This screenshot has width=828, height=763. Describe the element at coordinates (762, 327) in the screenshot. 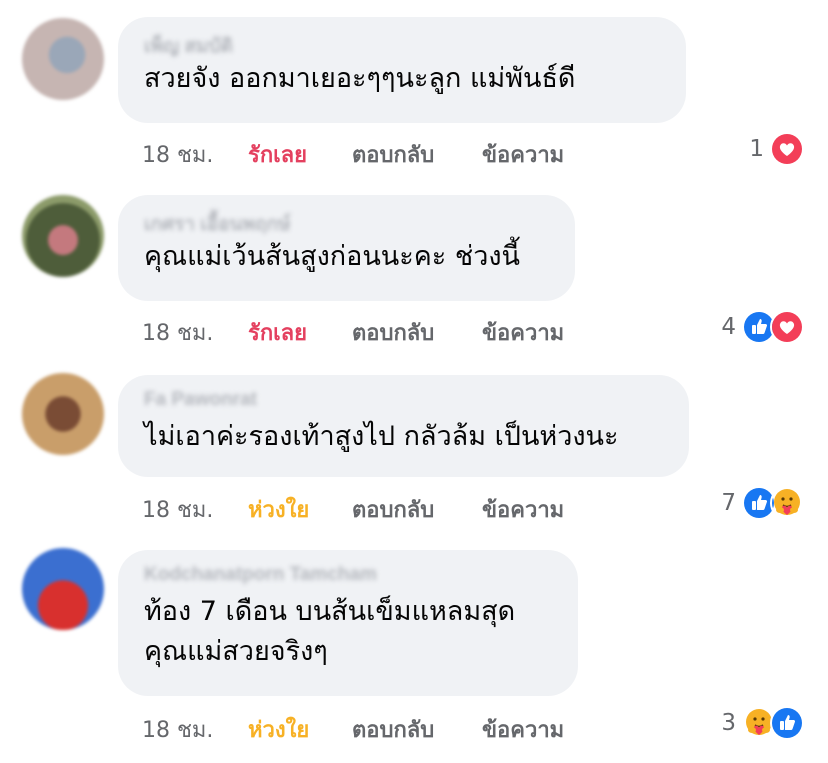

I see `reaction-summary: 4` at that location.